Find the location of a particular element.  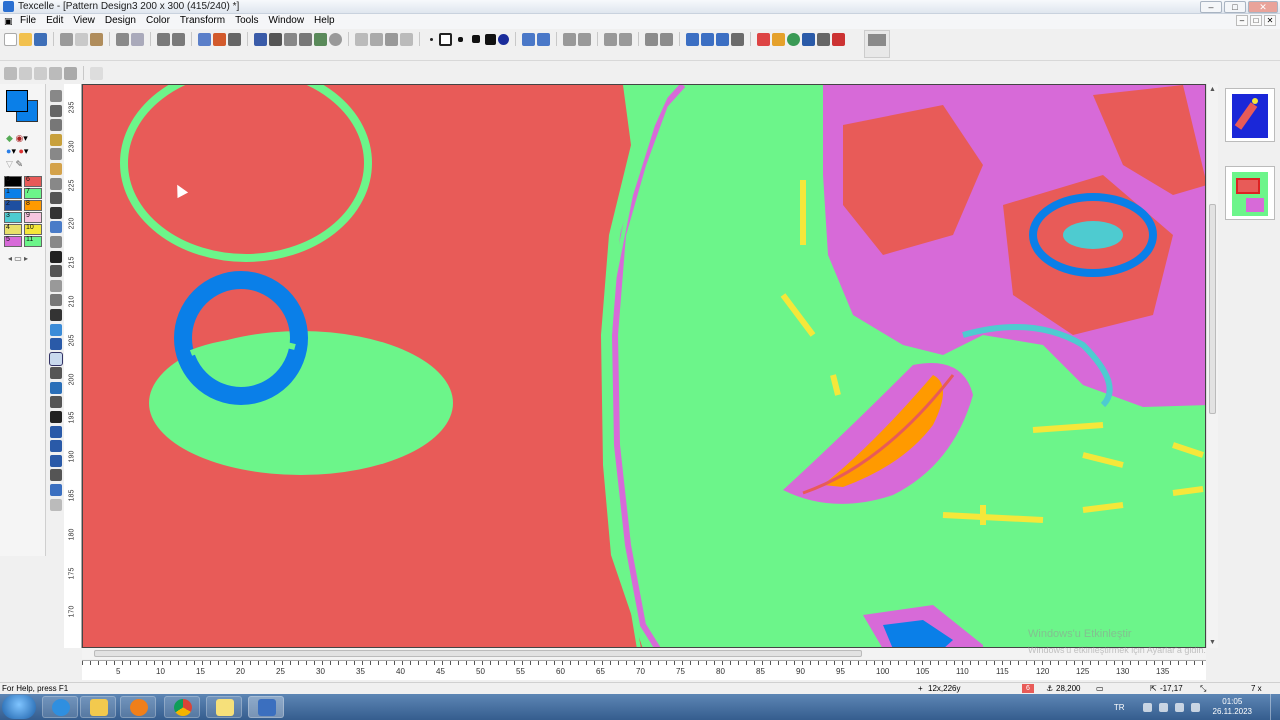

color-picker-row: ◆ ◉▾ is located at coordinates (17, 138).